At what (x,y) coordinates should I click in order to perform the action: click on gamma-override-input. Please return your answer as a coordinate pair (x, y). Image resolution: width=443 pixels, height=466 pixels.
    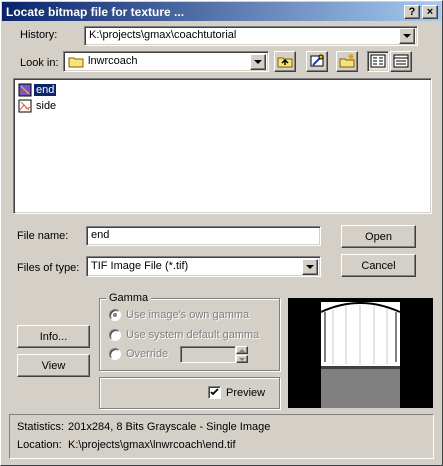
    Looking at the image, I should click on (208, 354).